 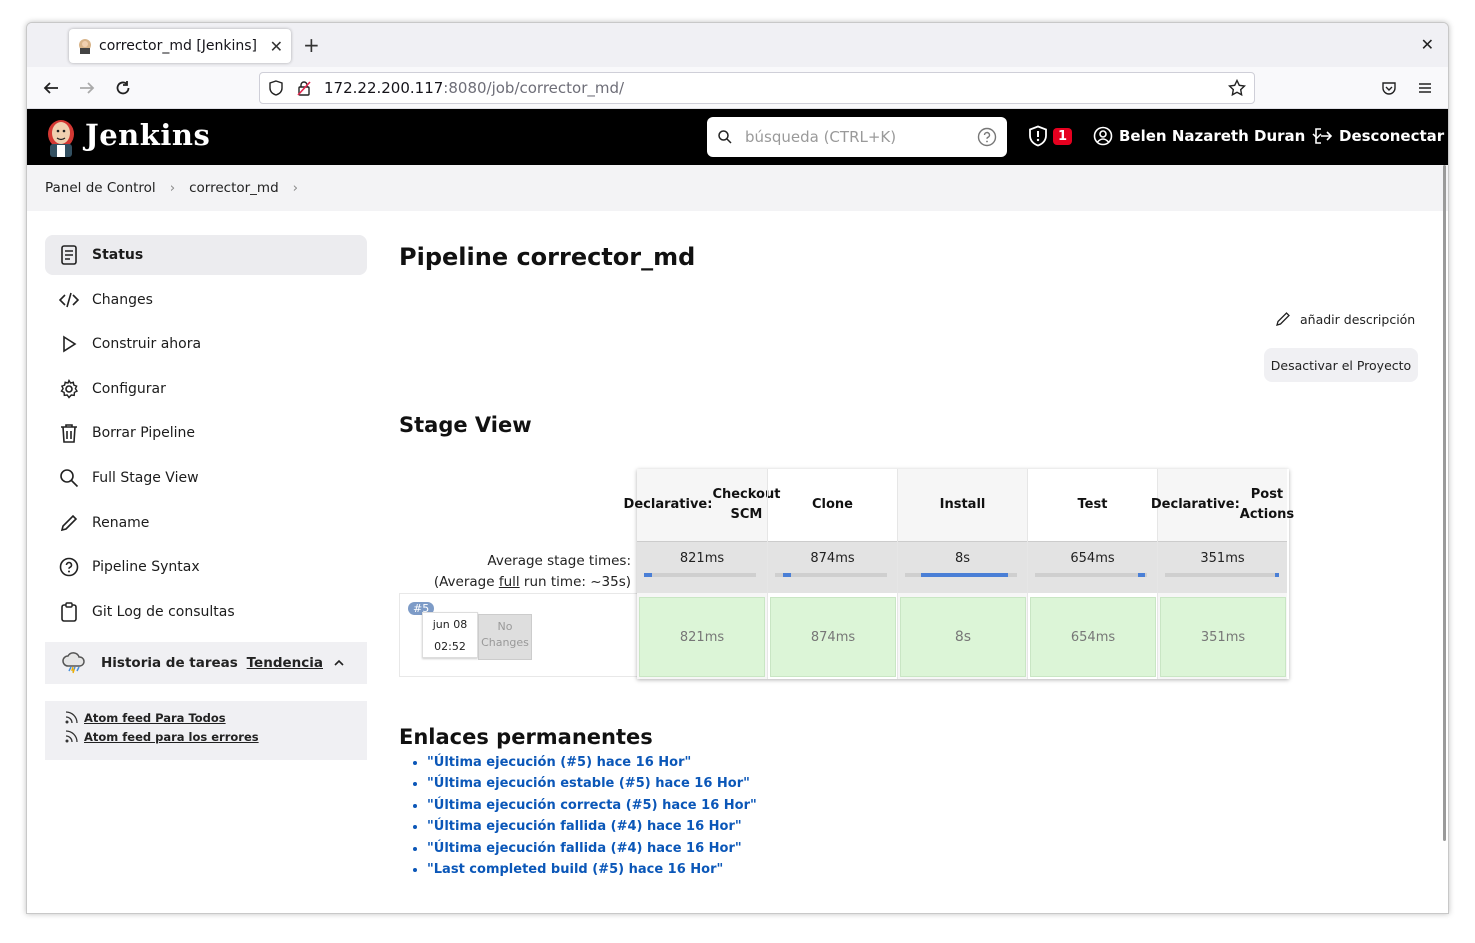 I want to click on sidebar-item-git-log: Git Log de consultas, so click(x=206, y=612).